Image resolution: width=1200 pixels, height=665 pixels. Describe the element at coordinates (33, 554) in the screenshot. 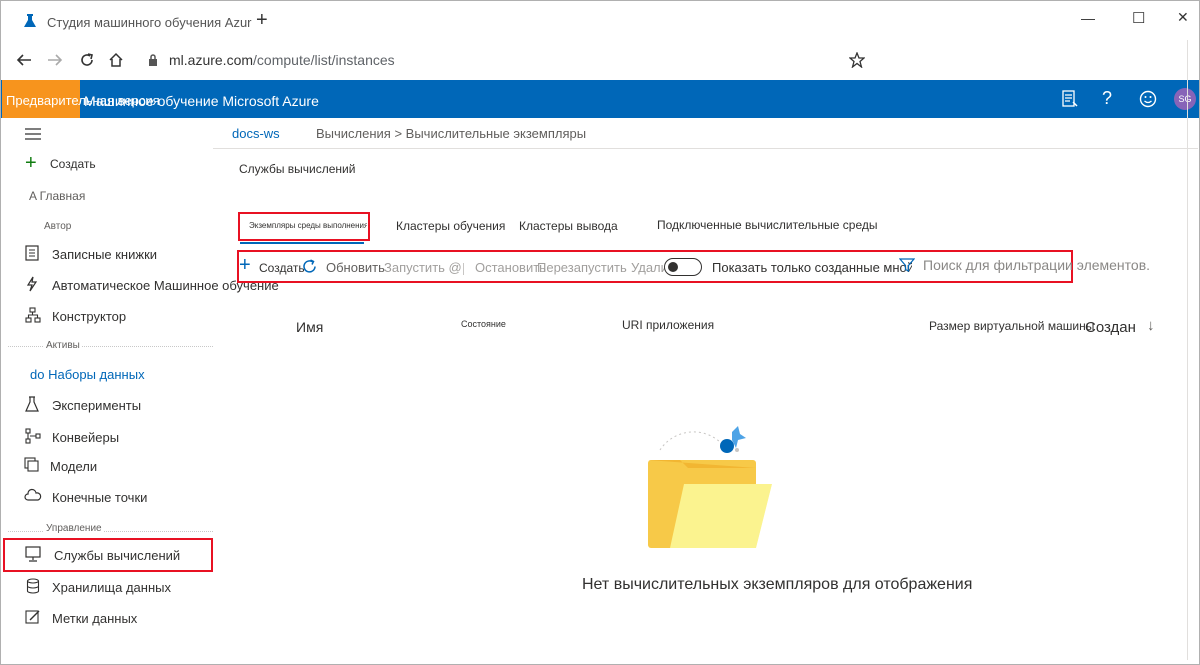

I see `compute-monitor-icon` at that location.